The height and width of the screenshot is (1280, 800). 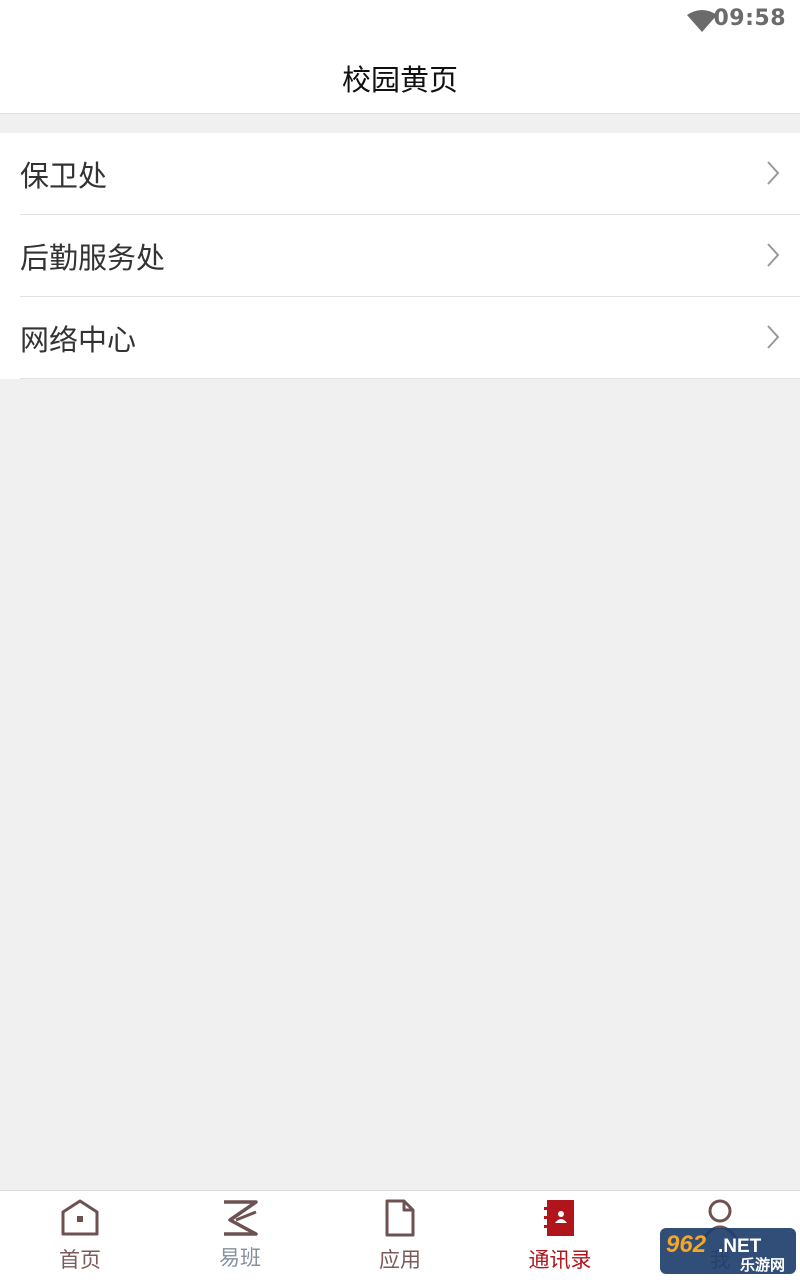 I want to click on title-bar: 校园黄页, so click(x=400, y=78).